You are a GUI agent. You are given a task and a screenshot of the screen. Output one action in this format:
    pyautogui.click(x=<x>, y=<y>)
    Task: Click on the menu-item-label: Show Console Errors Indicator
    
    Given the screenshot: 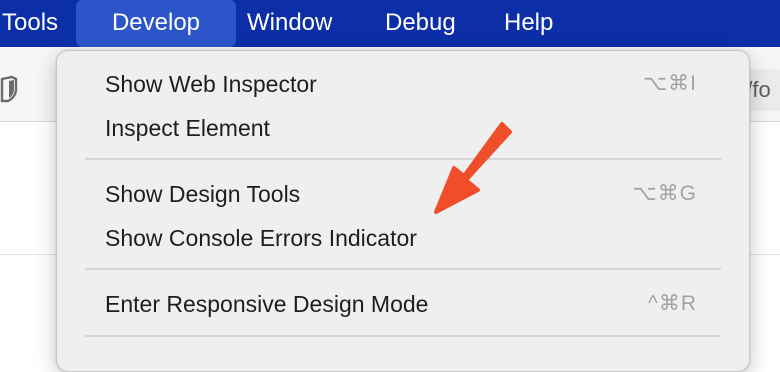 What is the action you would take?
    pyautogui.click(x=261, y=238)
    